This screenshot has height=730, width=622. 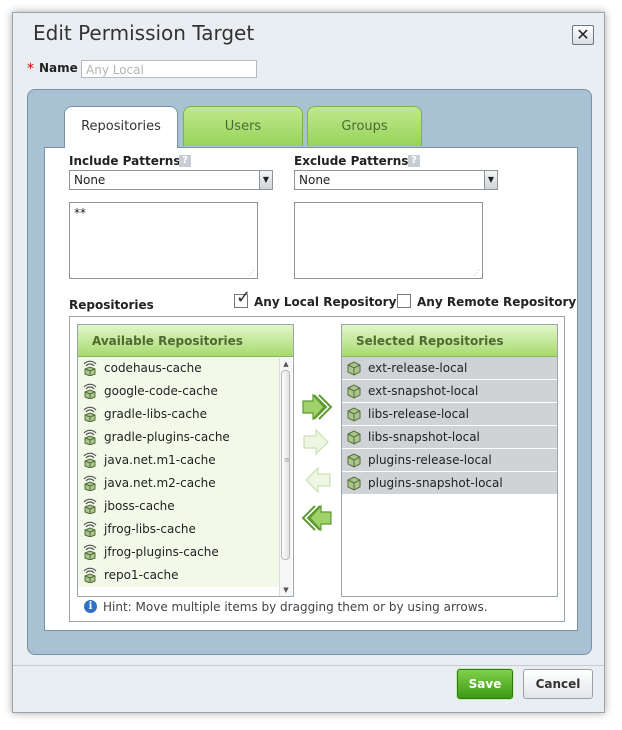 I want to click on repo-name: repo1-cache, so click(x=141, y=575).